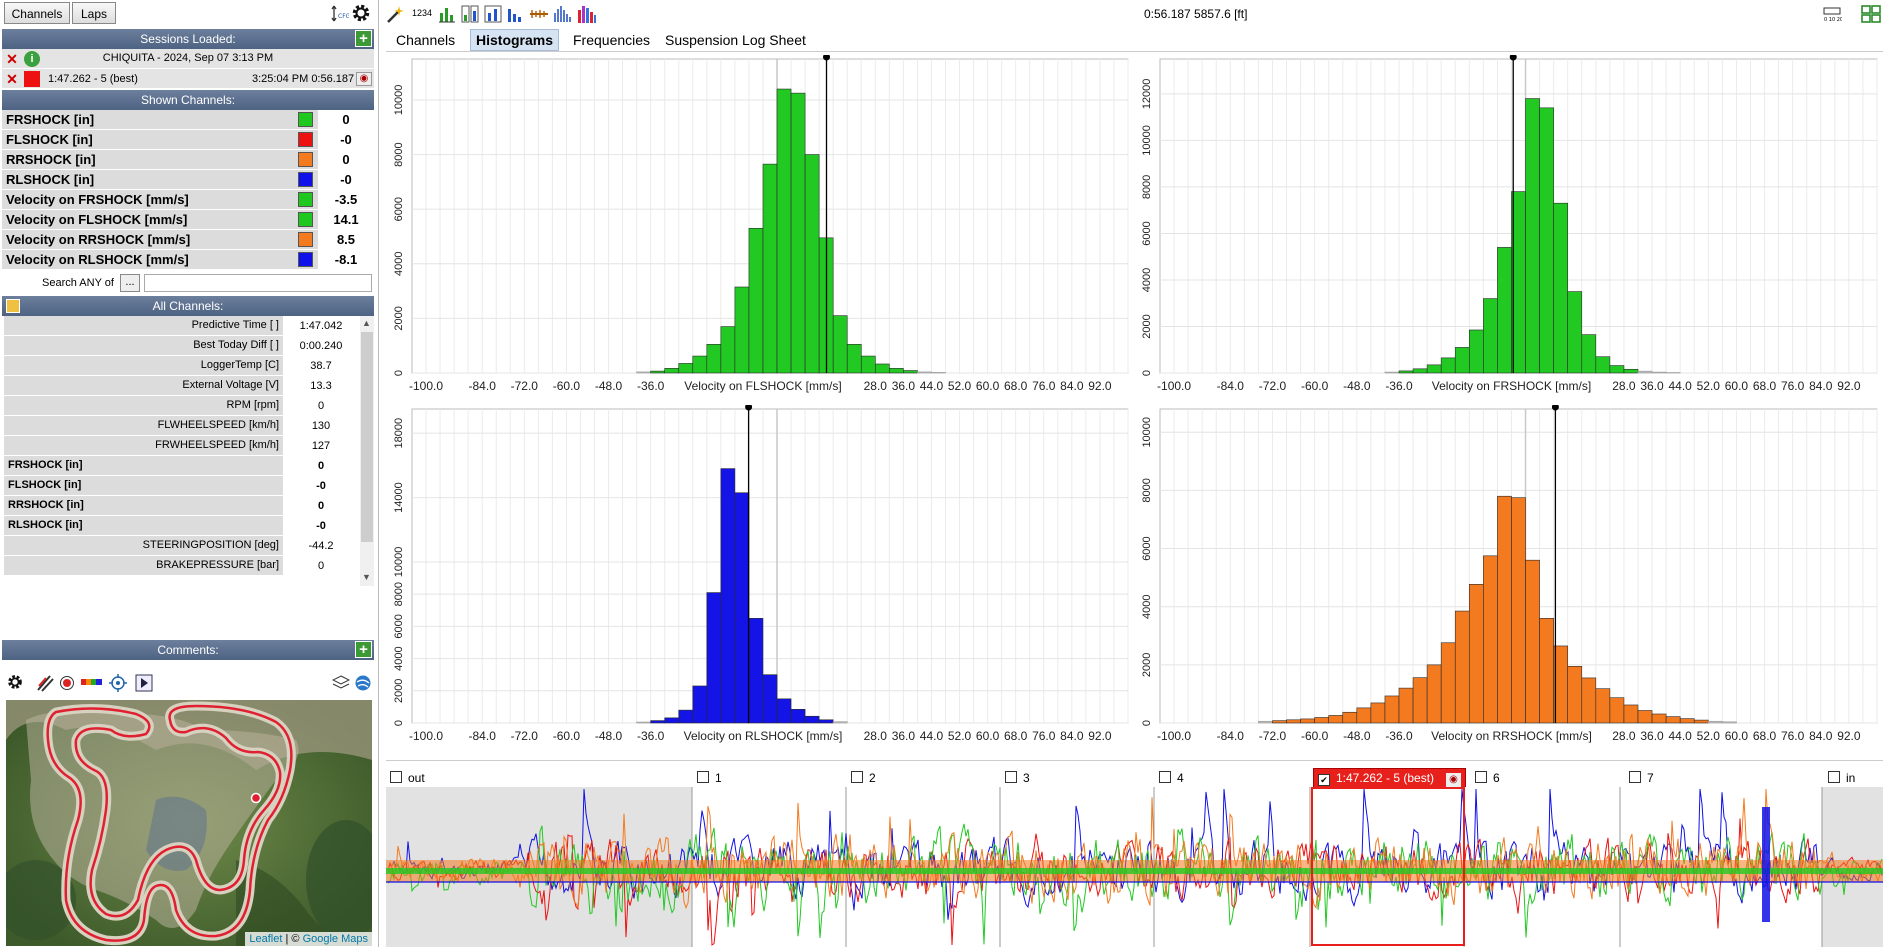  I want to click on shown-channel-row: Velocity on RRSHOCK [mm/s] 8.5, so click(188, 240).